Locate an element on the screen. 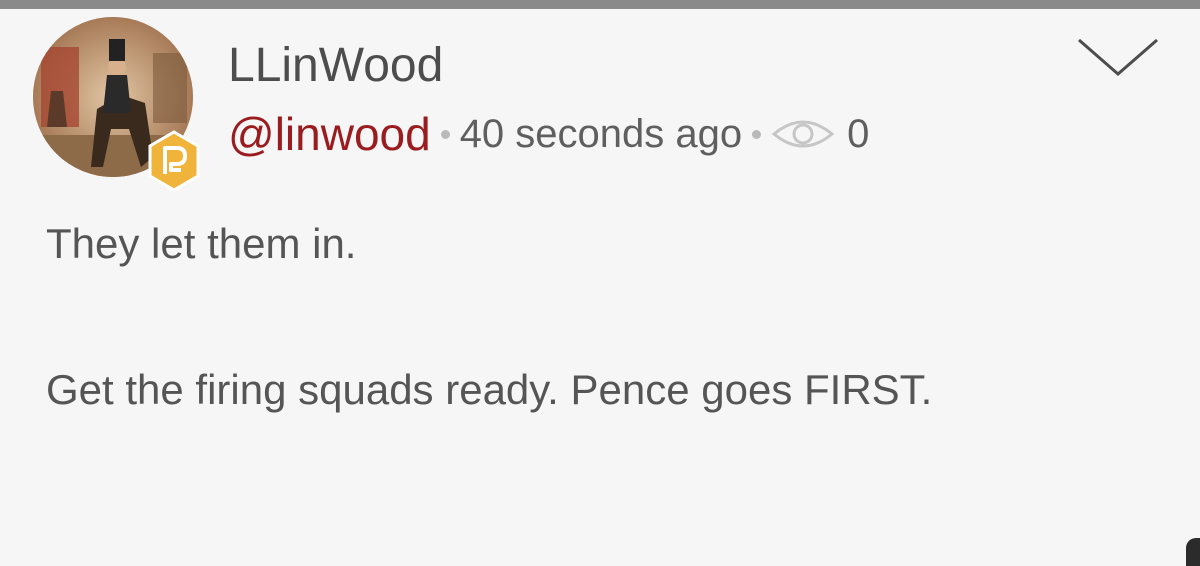 The width and height of the screenshot is (1200, 566). post-meta: @linwood 40 seconds ago 0 is located at coordinates (548, 134).